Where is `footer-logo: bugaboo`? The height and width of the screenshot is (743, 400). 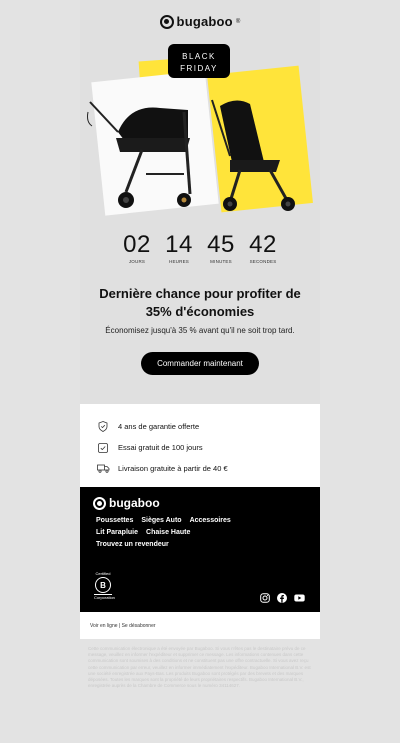 footer-logo: bugaboo is located at coordinates (126, 503).